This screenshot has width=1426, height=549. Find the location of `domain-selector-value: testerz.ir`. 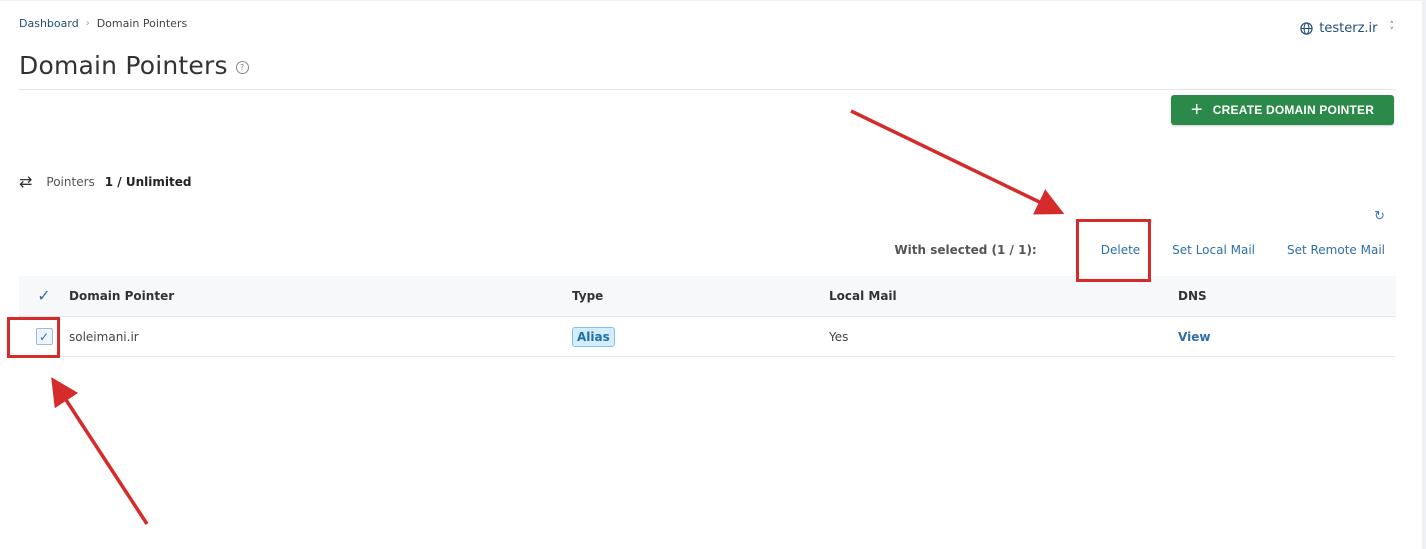

domain-selector-value: testerz.ir is located at coordinates (1348, 28).